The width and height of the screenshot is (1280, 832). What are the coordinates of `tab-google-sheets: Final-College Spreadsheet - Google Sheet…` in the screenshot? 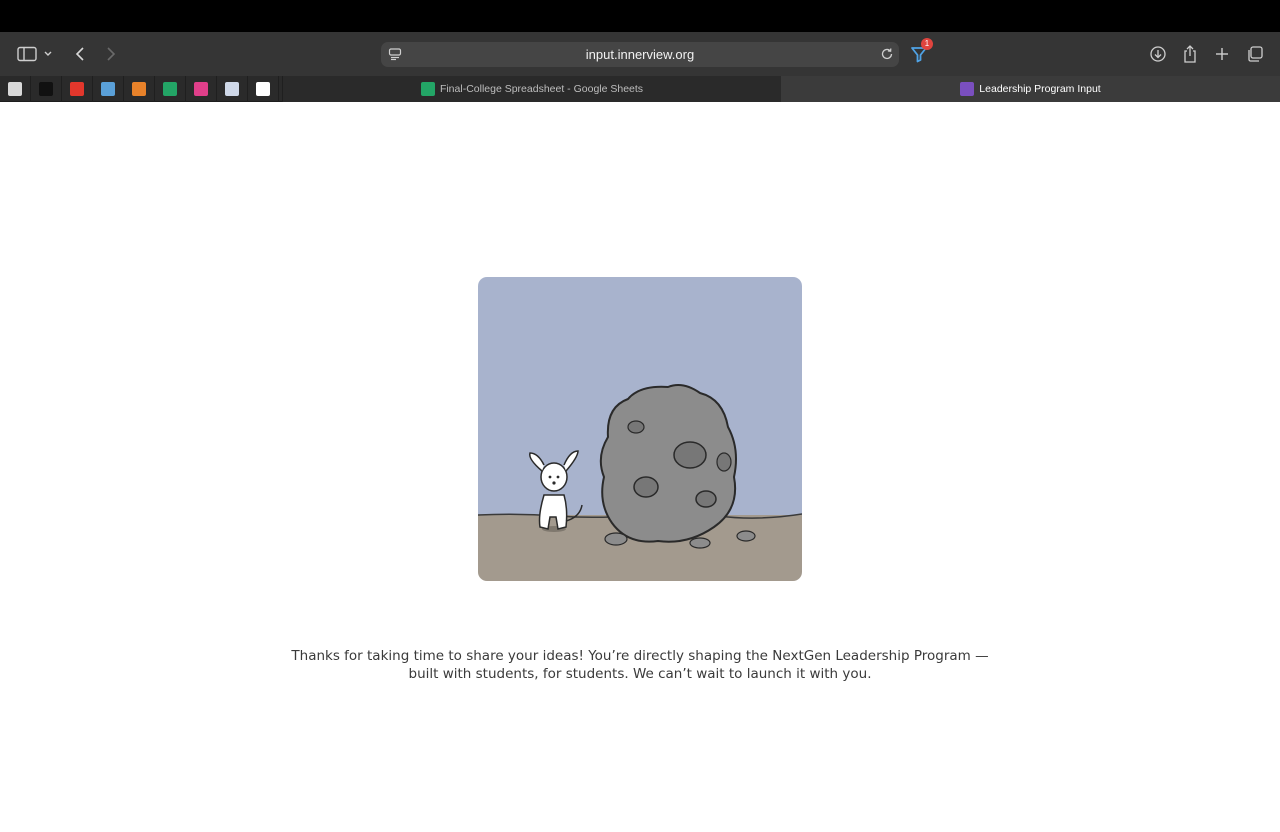 It's located at (531, 89).